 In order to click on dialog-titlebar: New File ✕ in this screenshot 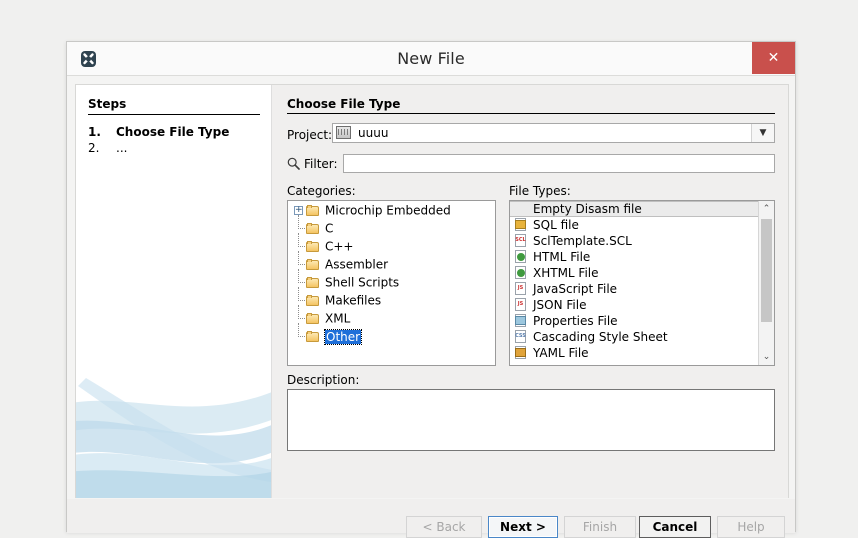, I will do `click(431, 59)`.